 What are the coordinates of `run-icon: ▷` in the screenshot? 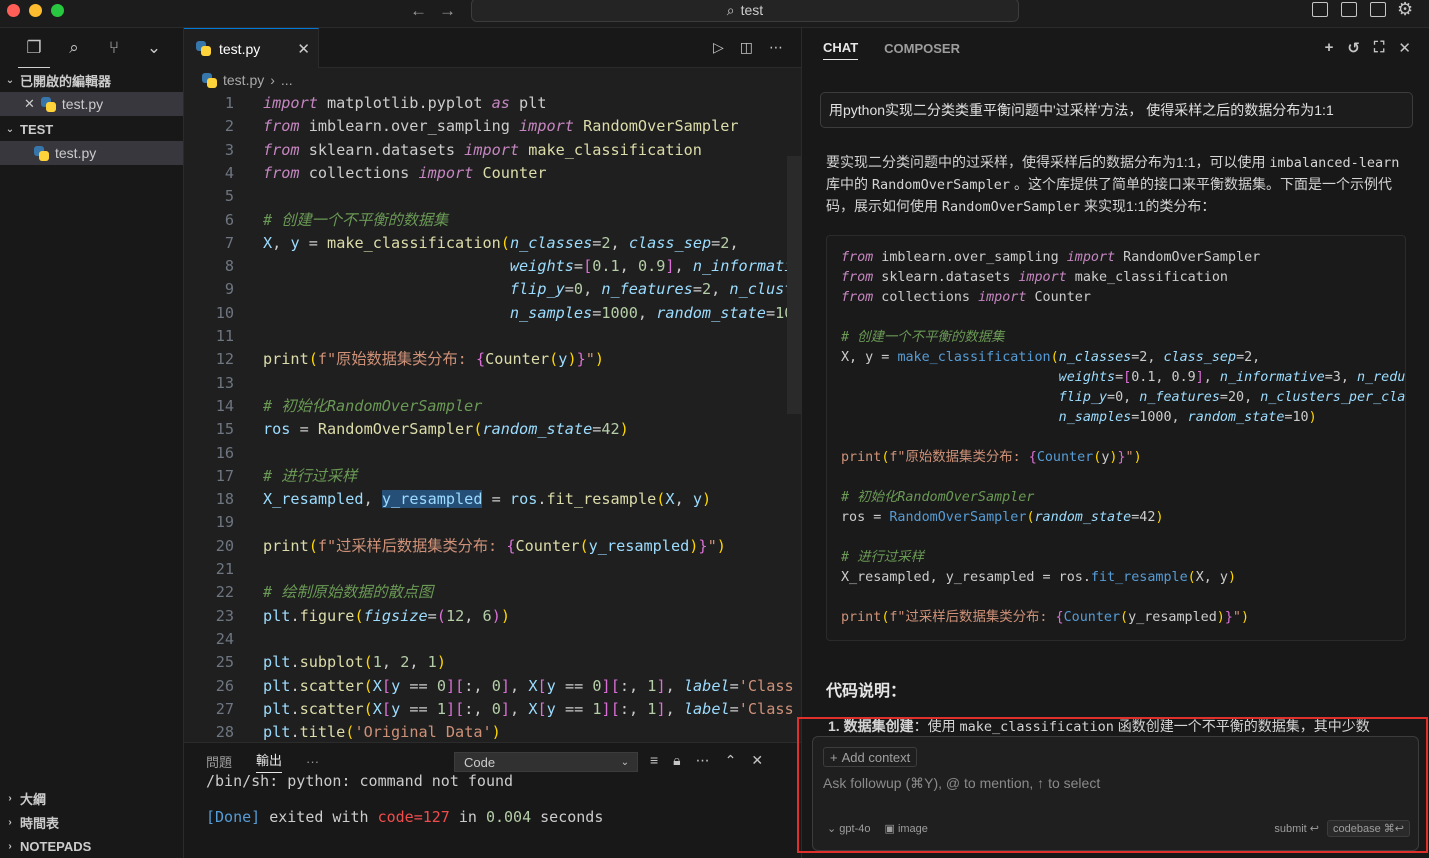 It's located at (718, 47).